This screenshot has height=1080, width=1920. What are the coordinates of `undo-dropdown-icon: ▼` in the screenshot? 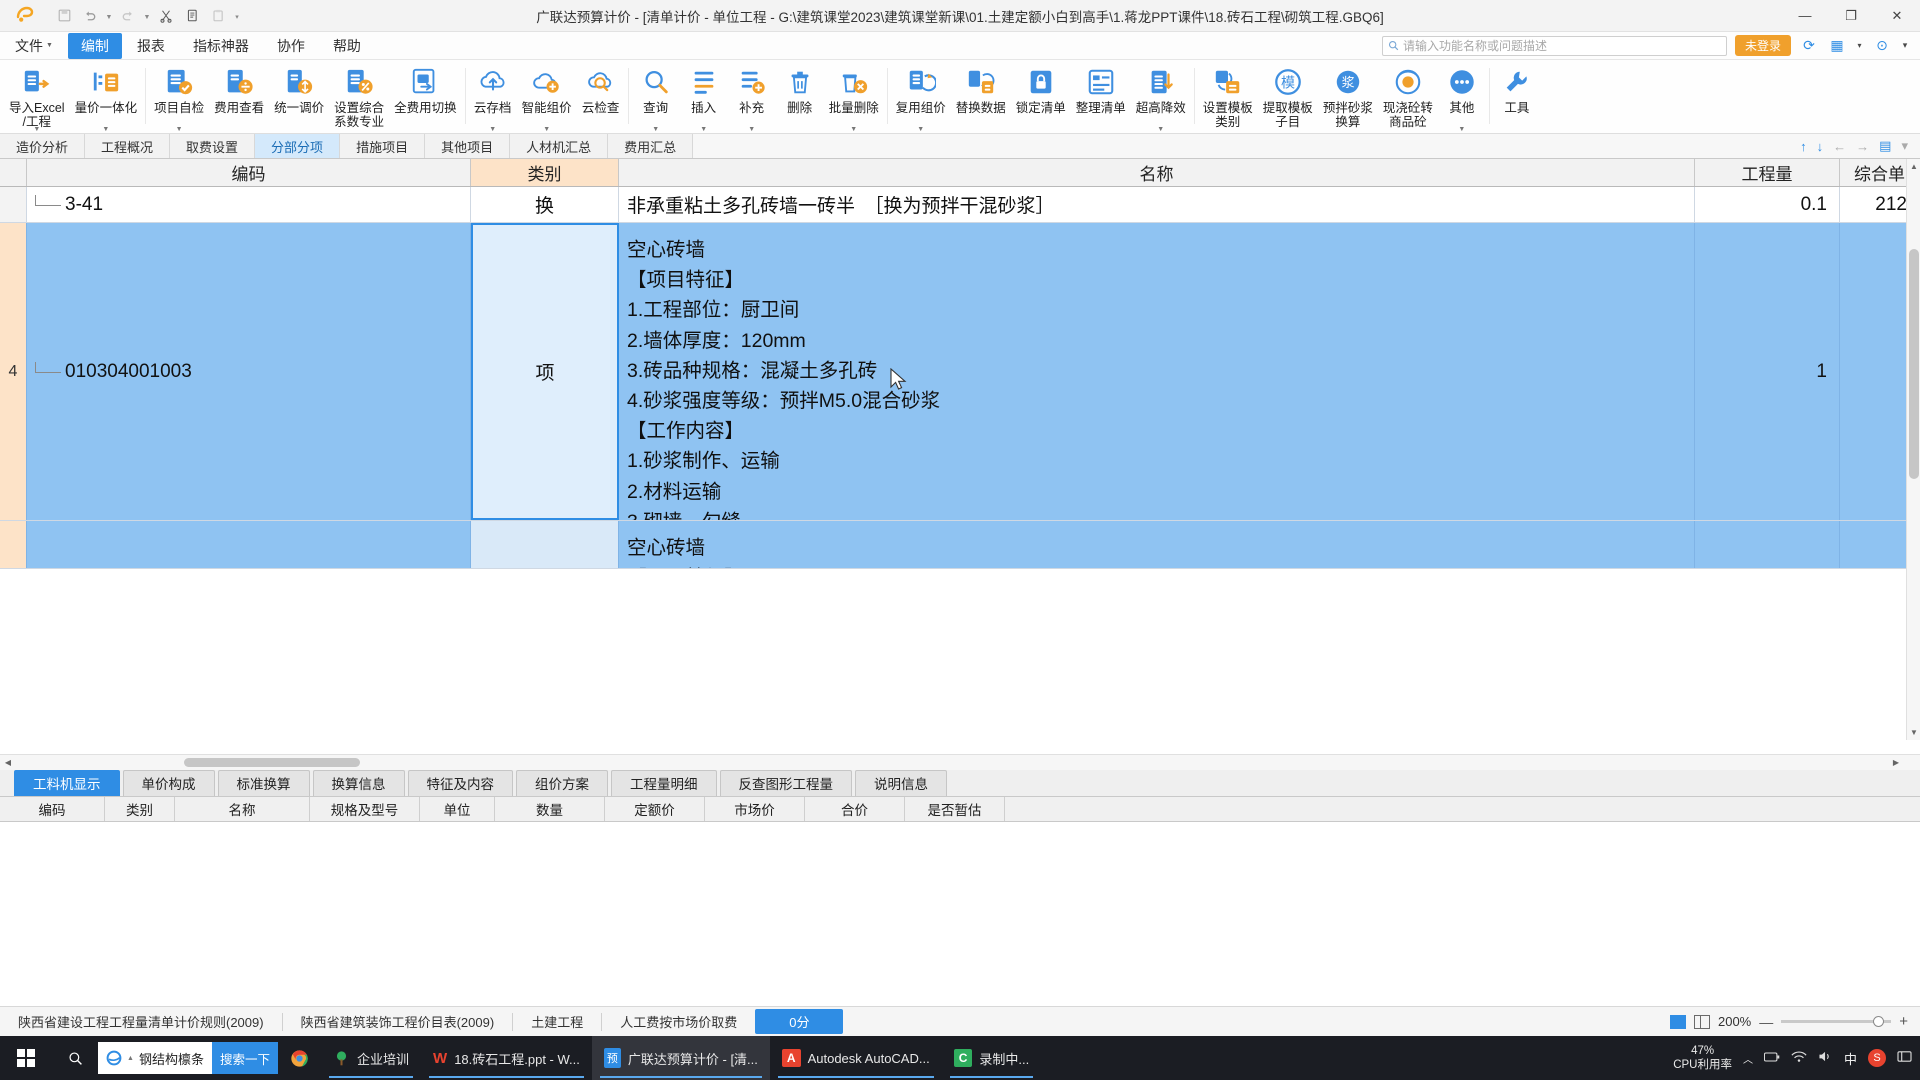 It's located at (109, 16).